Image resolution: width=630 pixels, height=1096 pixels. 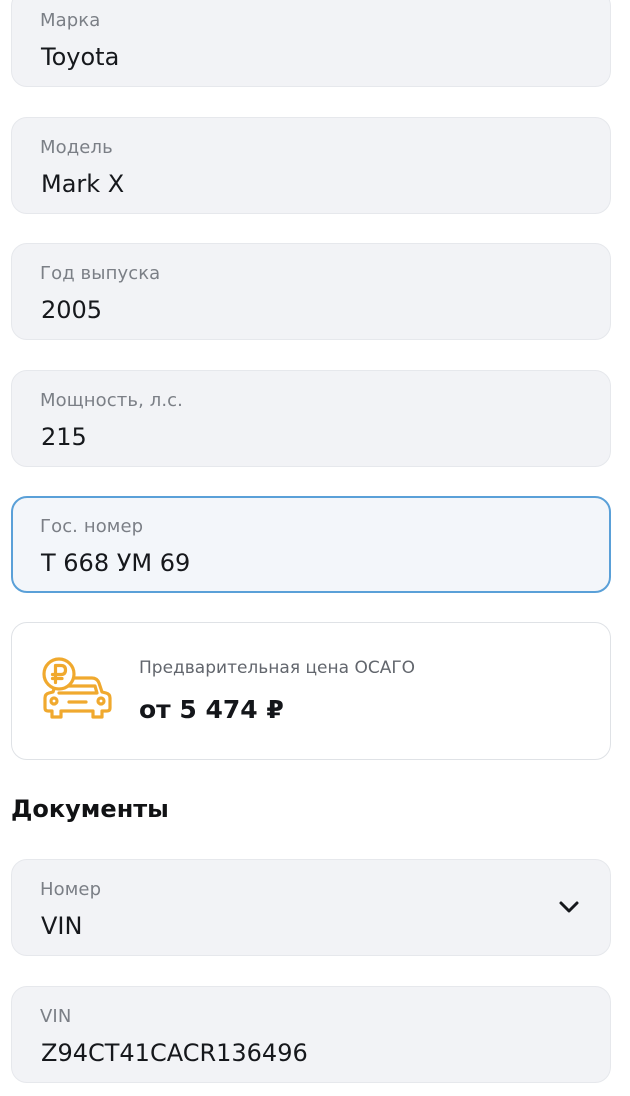 What do you see at coordinates (311, 418) in the screenshot?
I see `power-field: Мощность, л.с. 215` at bounding box center [311, 418].